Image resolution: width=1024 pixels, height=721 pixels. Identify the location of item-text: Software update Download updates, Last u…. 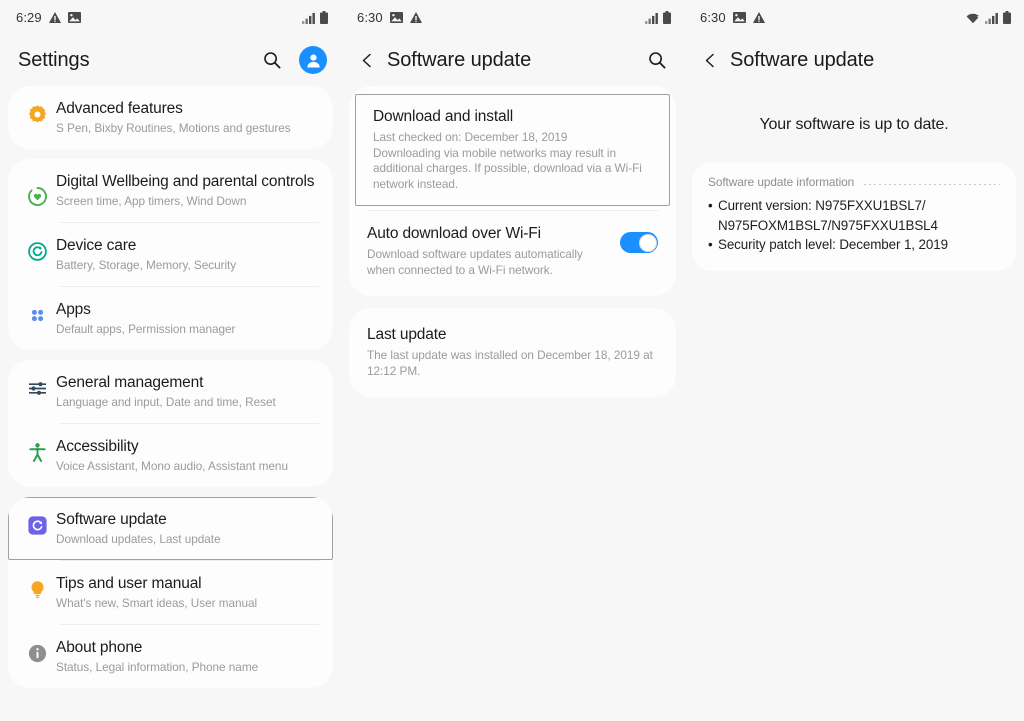
(187, 528).